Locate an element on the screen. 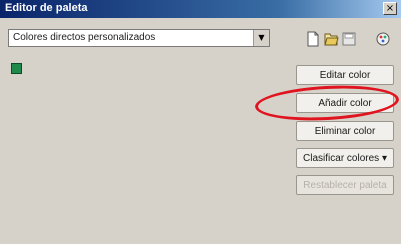  palette-type-dropdown: Colores directos personalizados ▼ is located at coordinates (139, 38).